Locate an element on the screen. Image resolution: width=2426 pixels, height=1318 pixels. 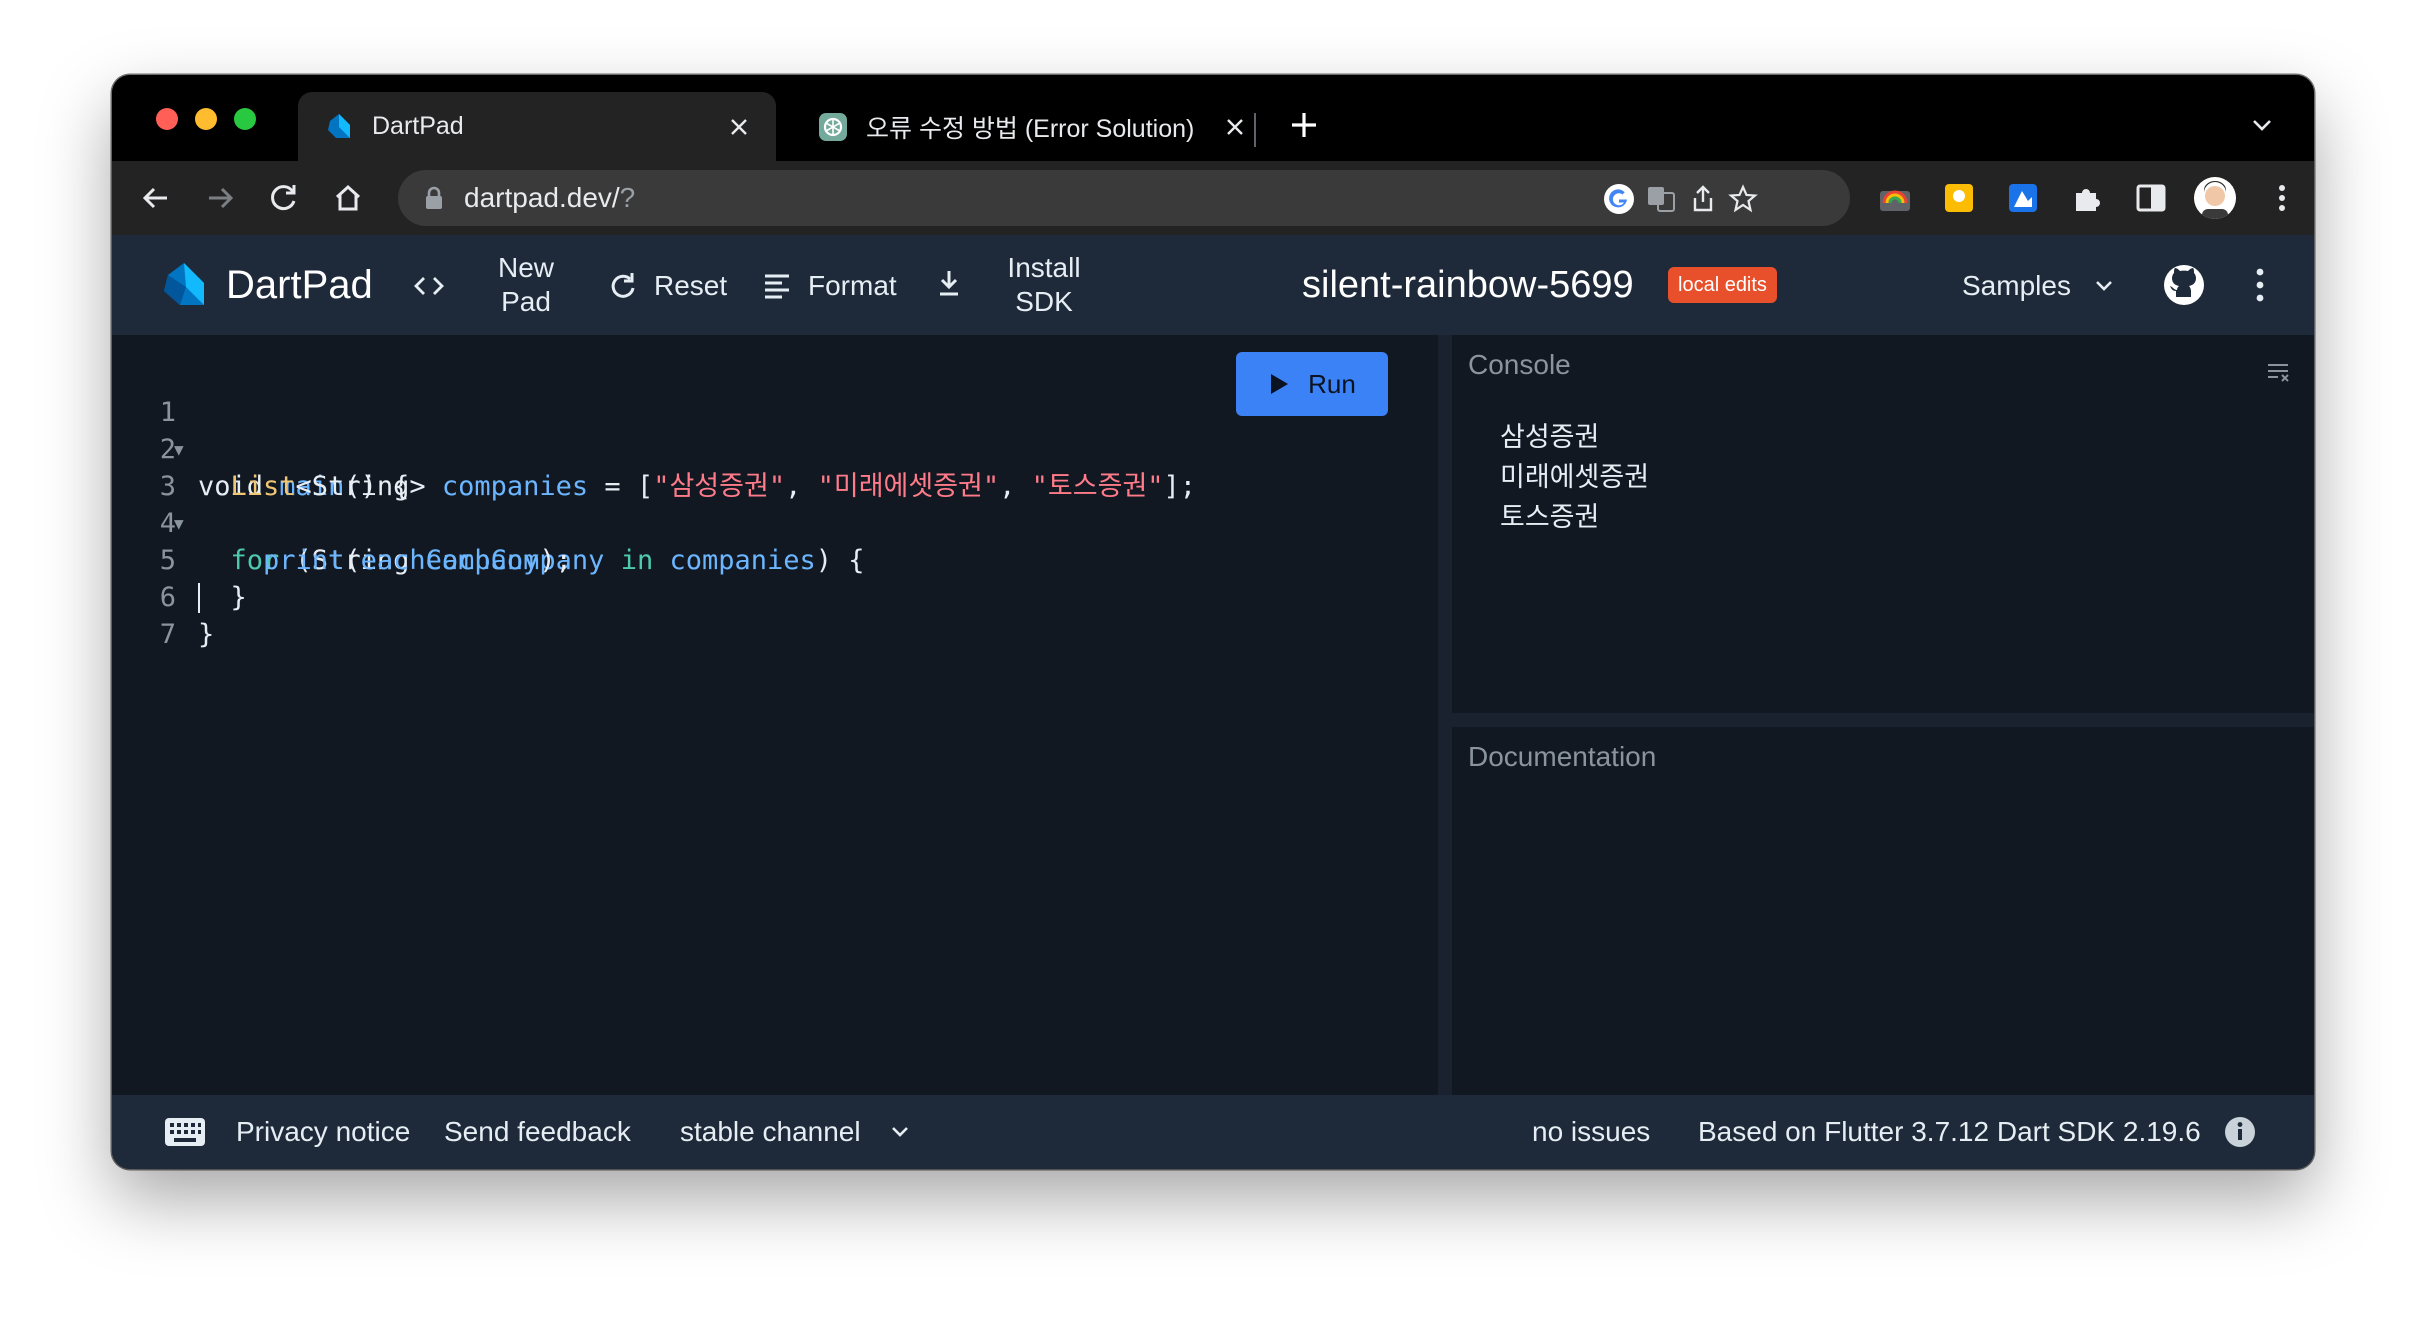
share-icon is located at coordinates (1703, 199).